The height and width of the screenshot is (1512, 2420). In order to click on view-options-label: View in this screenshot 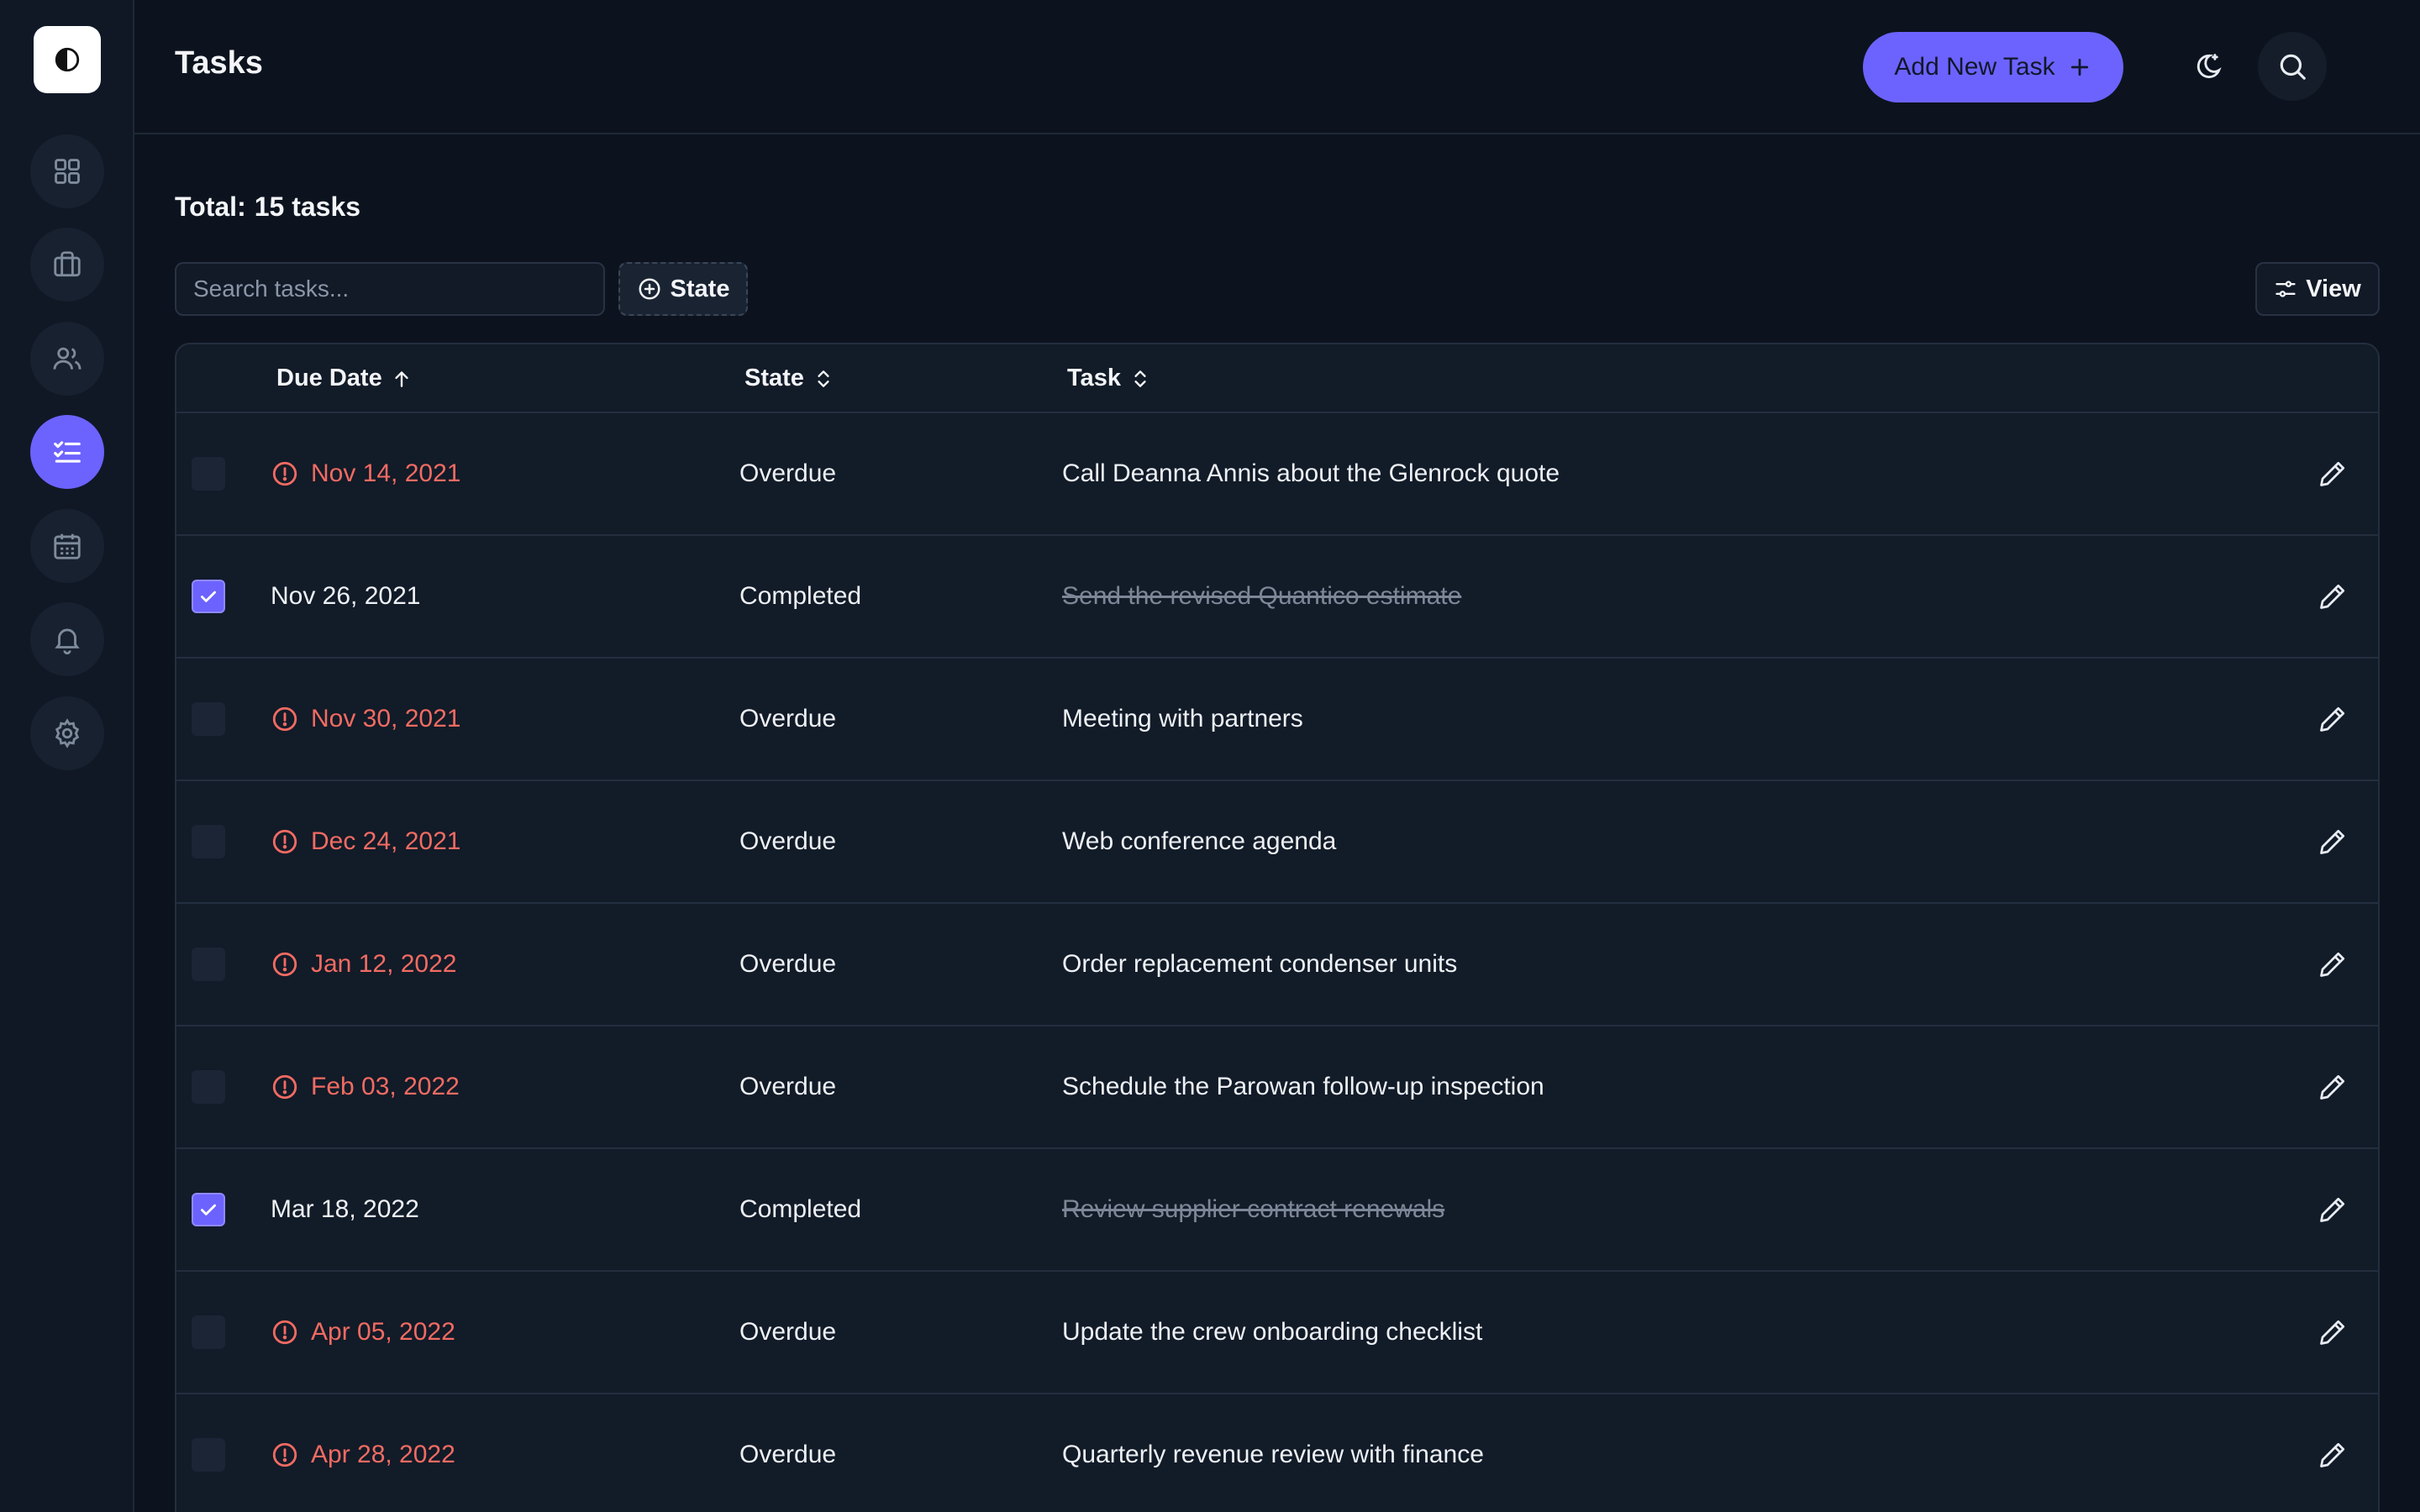, I will do `click(2333, 288)`.